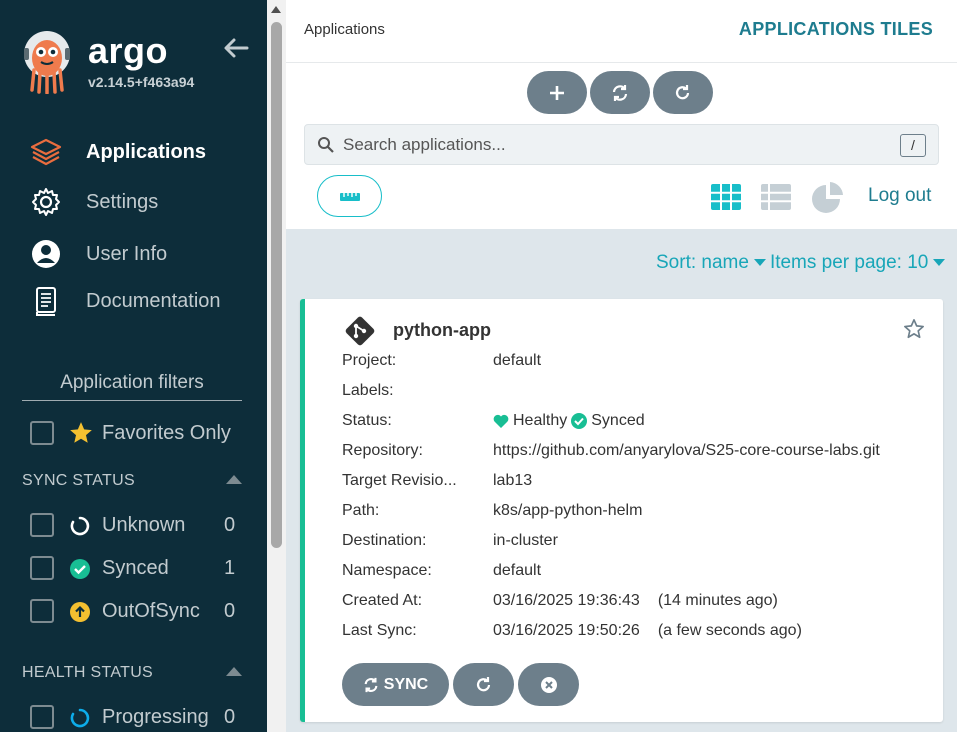 This screenshot has height=732, width=957. Describe the element at coordinates (483, 684) in the screenshot. I see `refresh-button` at that location.